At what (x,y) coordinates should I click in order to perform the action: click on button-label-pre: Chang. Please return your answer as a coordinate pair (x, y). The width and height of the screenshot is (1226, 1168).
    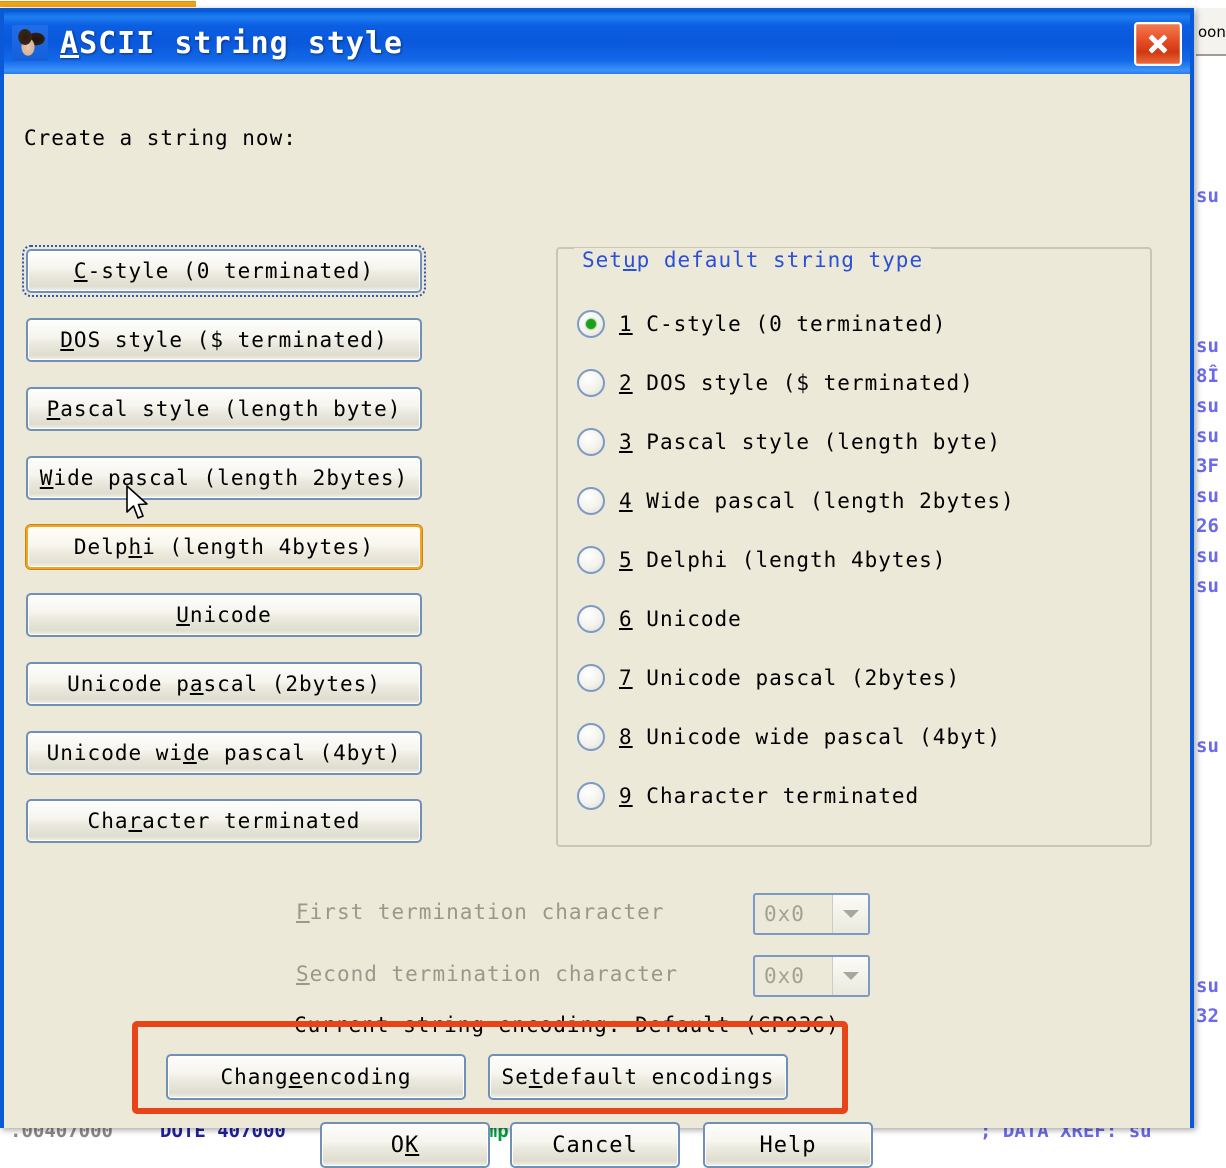
    Looking at the image, I should click on (254, 1077).